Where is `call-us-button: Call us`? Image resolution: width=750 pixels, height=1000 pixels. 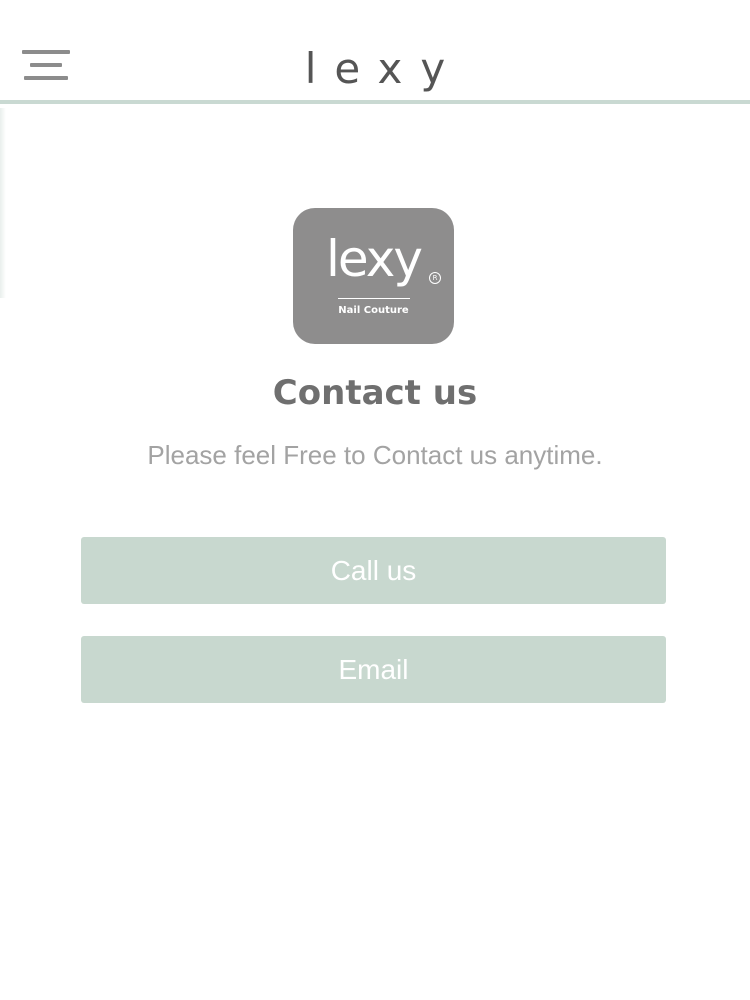 call-us-button: Call us is located at coordinates (373, 570).